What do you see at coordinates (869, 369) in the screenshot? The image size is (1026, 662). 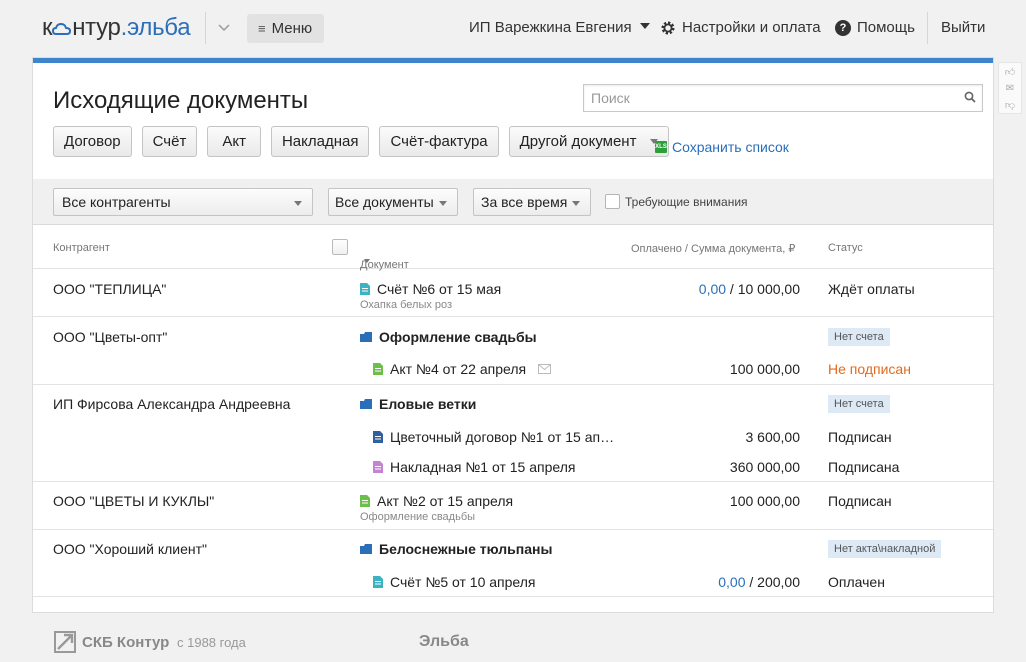 I see `status-text: Не подписан` at bounding box center [869, 369].